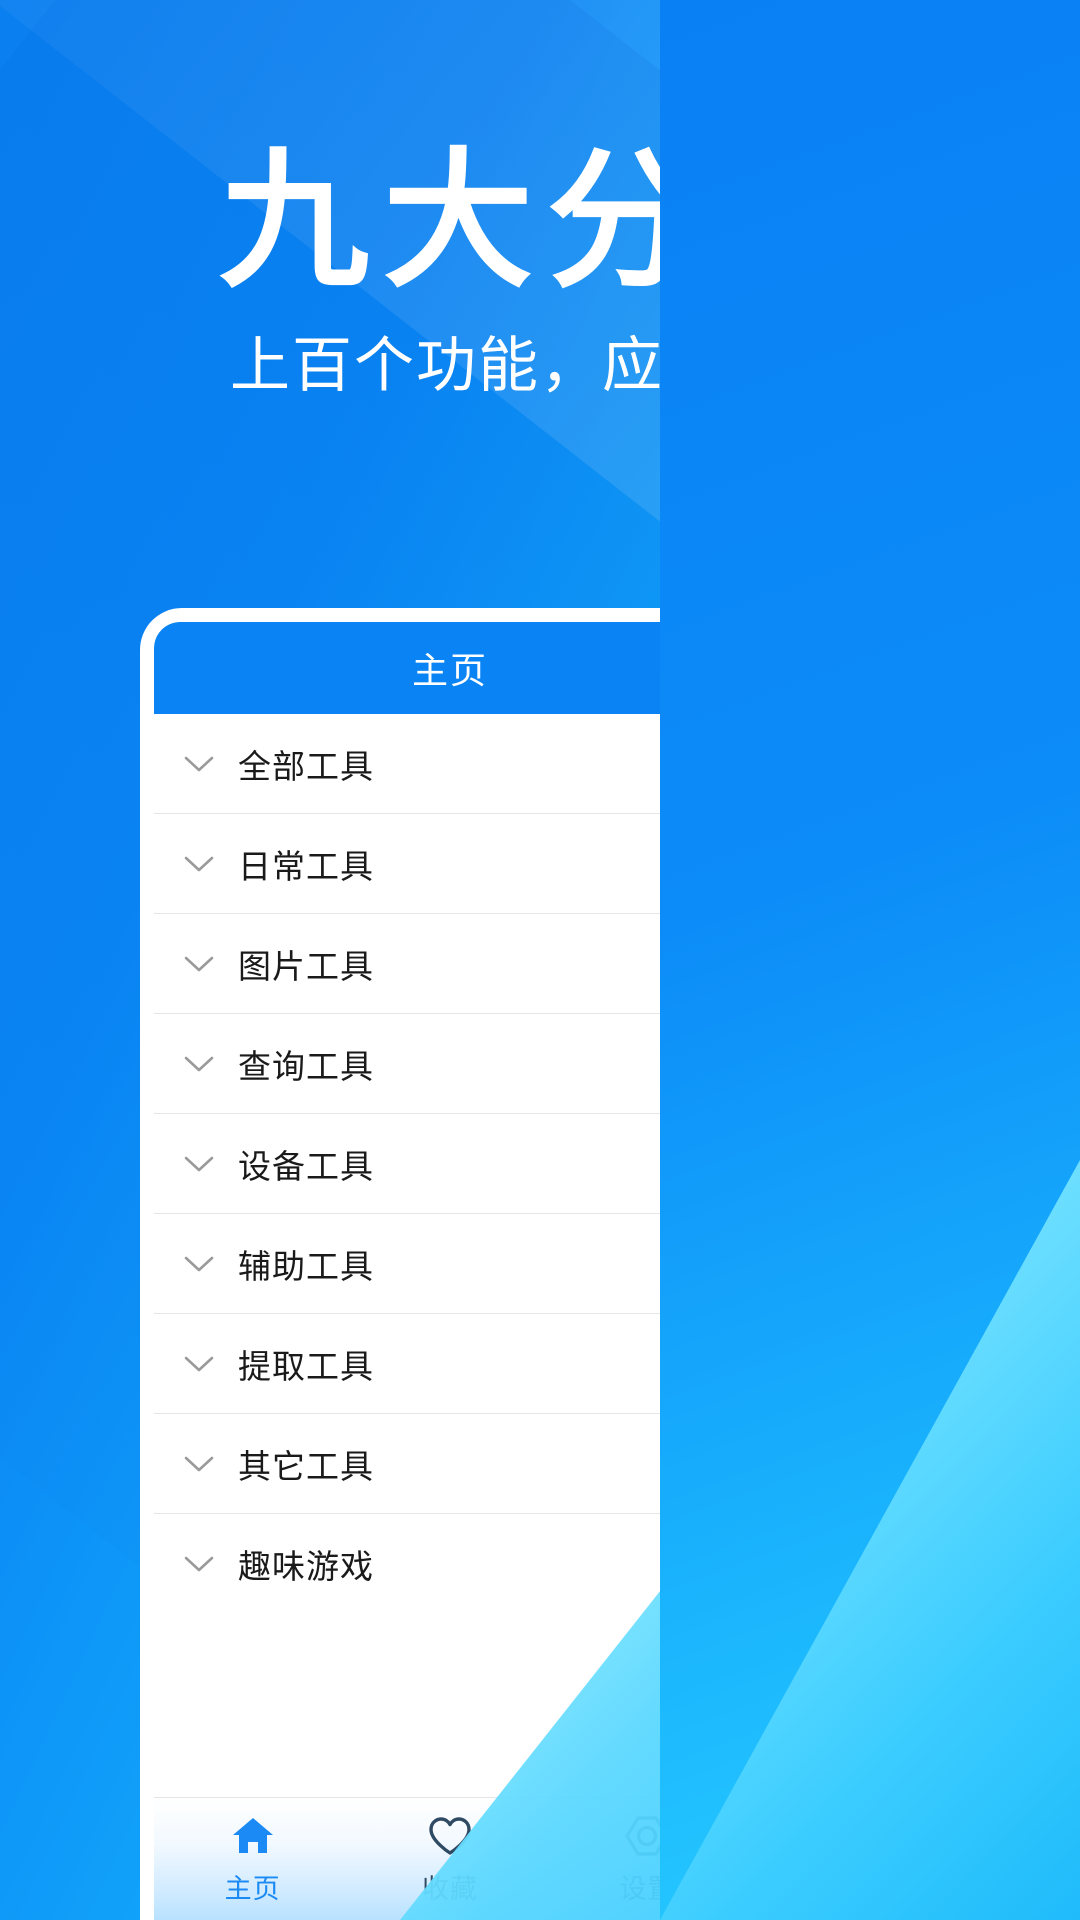  I want to click on settings-icon, so click(647, 1836).